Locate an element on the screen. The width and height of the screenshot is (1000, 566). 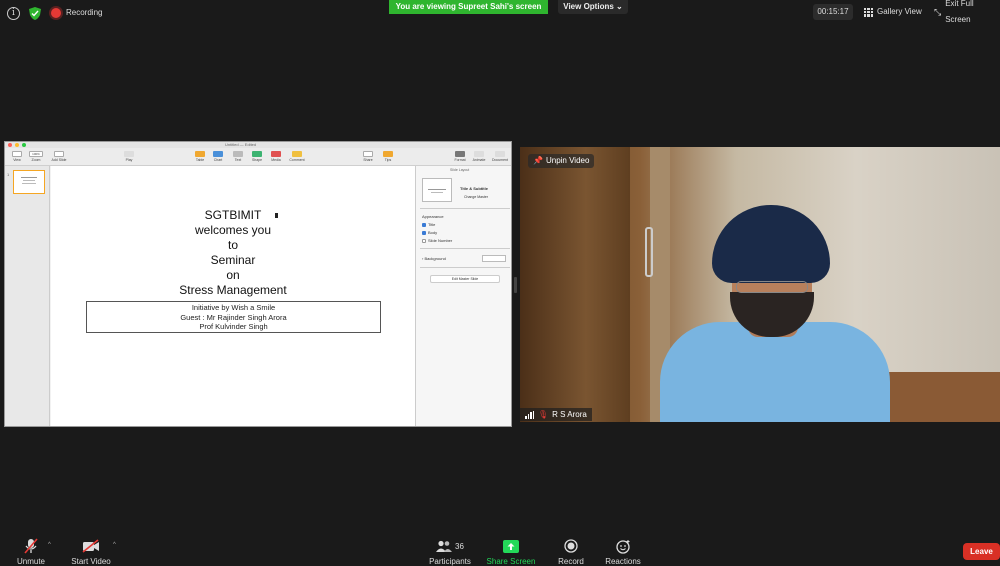
title-checkbox: Title is located at coordinates (428, 224).